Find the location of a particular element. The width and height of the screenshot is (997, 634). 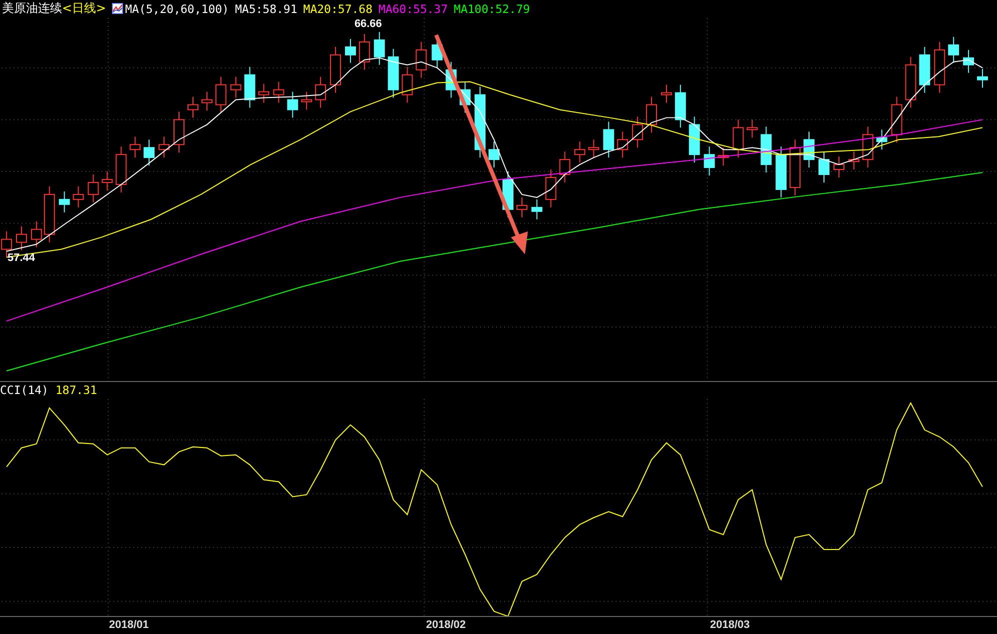

date-label: 2018/01 is located at coordinates (128, 625).